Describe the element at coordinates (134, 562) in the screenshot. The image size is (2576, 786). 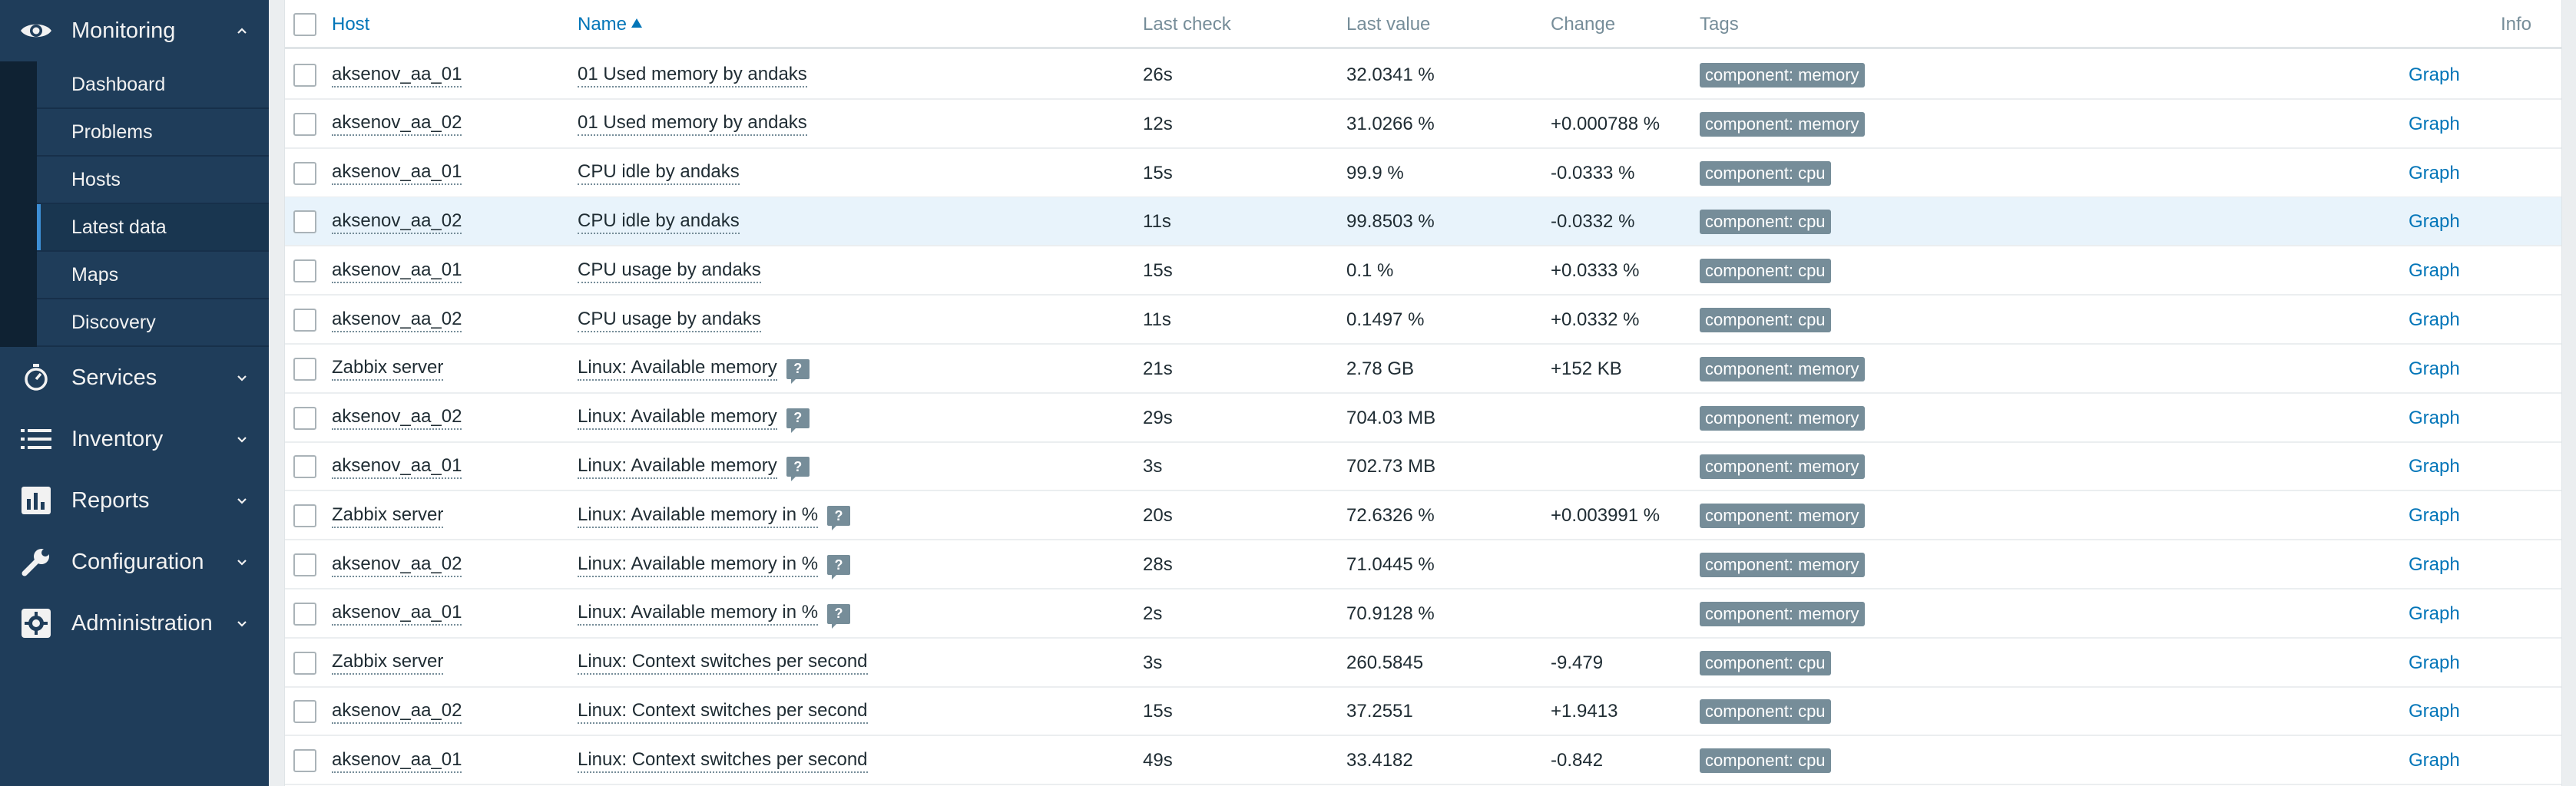
I see `nav-configuration: Configuration` at that location.